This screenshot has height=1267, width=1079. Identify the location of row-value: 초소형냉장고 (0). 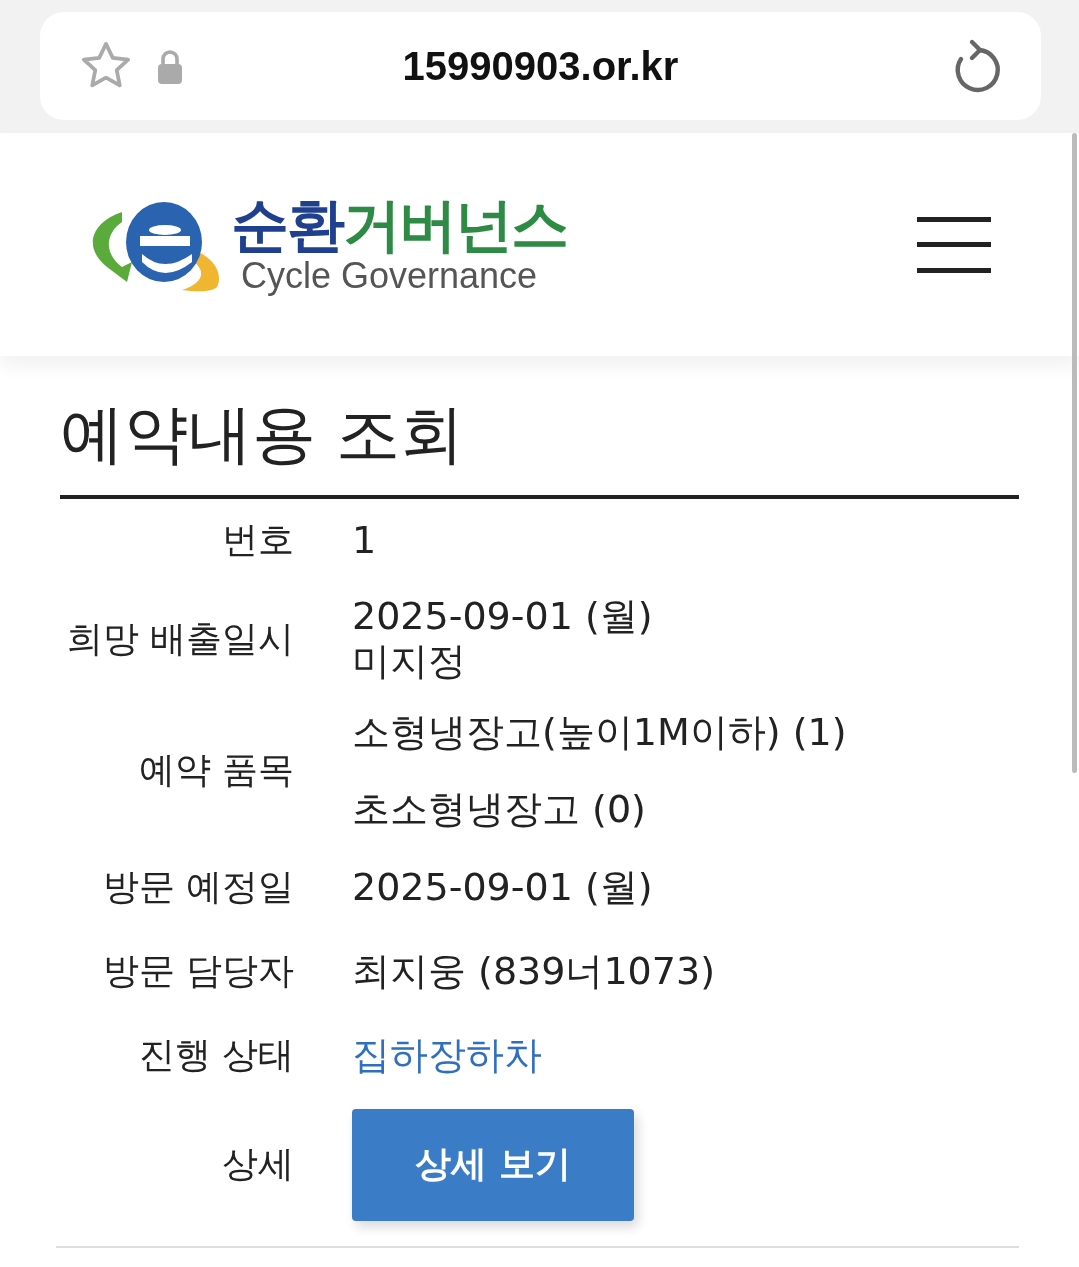
(499, 809).